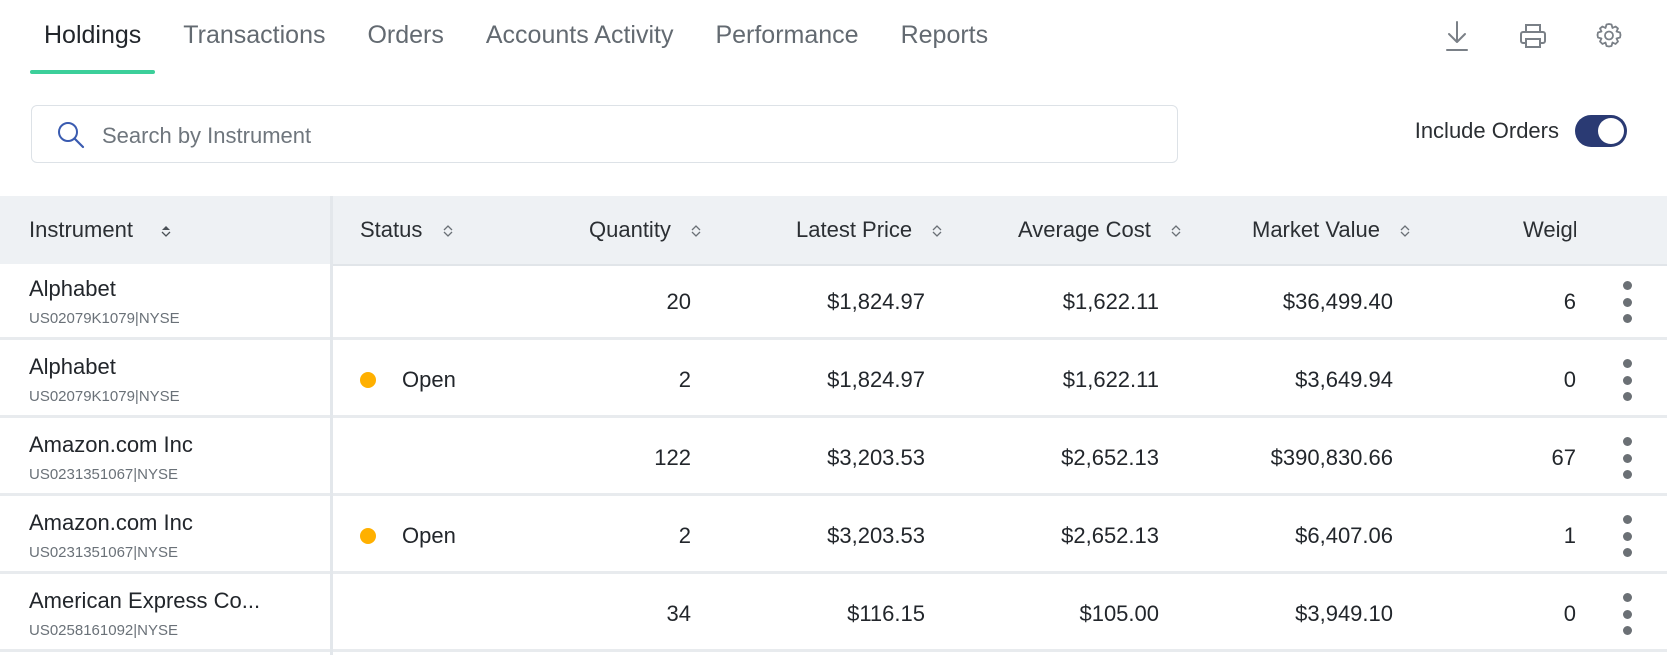 The image size is (1667, 655). What do you see at coordinates (1337, 301) in the screenshot?
I see `market-value-cell: $36,499.40` at bounding box center [1337, 301].